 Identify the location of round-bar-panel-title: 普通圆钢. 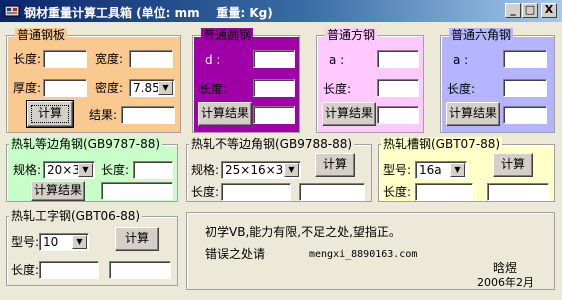
(227, 35).